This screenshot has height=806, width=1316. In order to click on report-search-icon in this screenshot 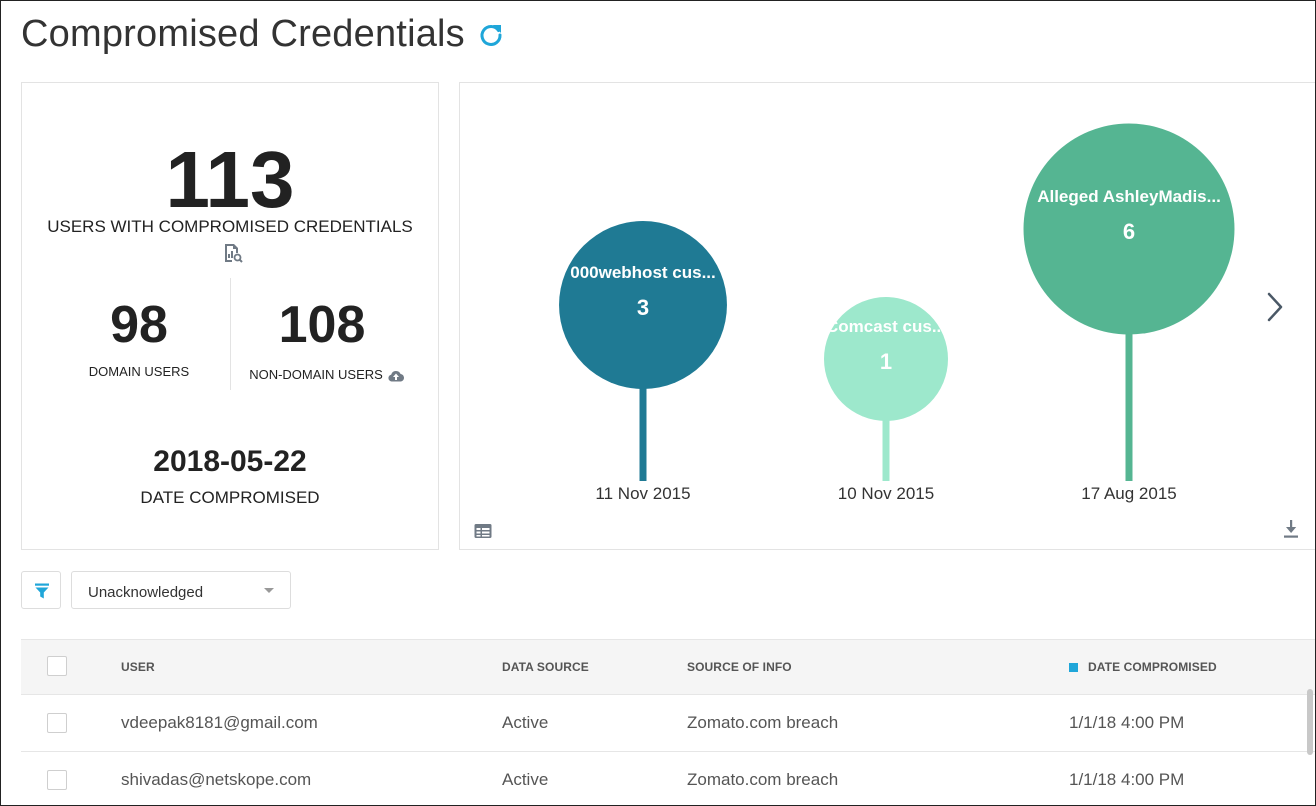, I will do `click(233, 253)`.